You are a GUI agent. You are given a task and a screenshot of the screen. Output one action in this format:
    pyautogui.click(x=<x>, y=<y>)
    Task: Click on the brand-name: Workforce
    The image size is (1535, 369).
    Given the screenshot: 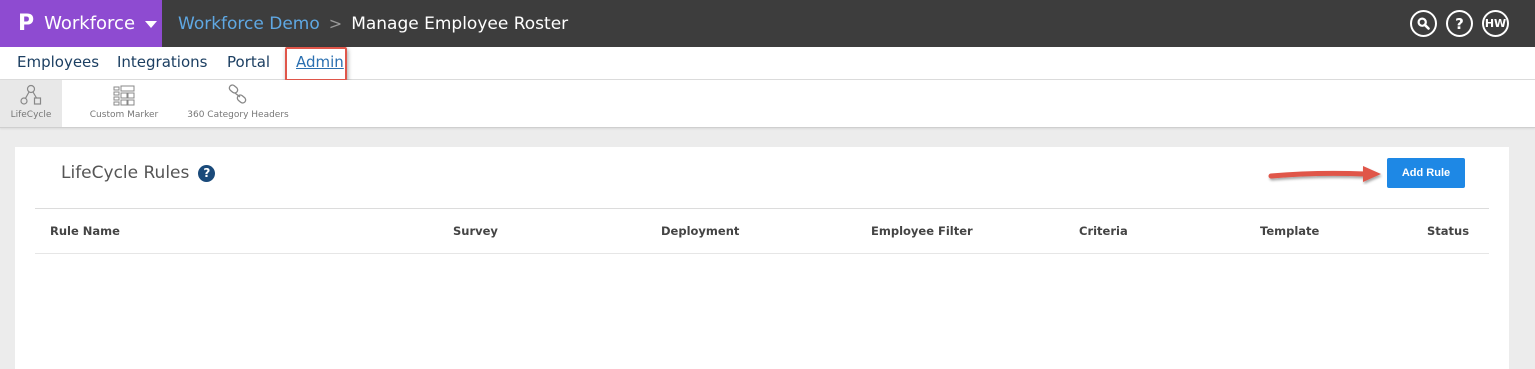 What is the action you would take?
    pyautogui.click(x=90, y=23)
    